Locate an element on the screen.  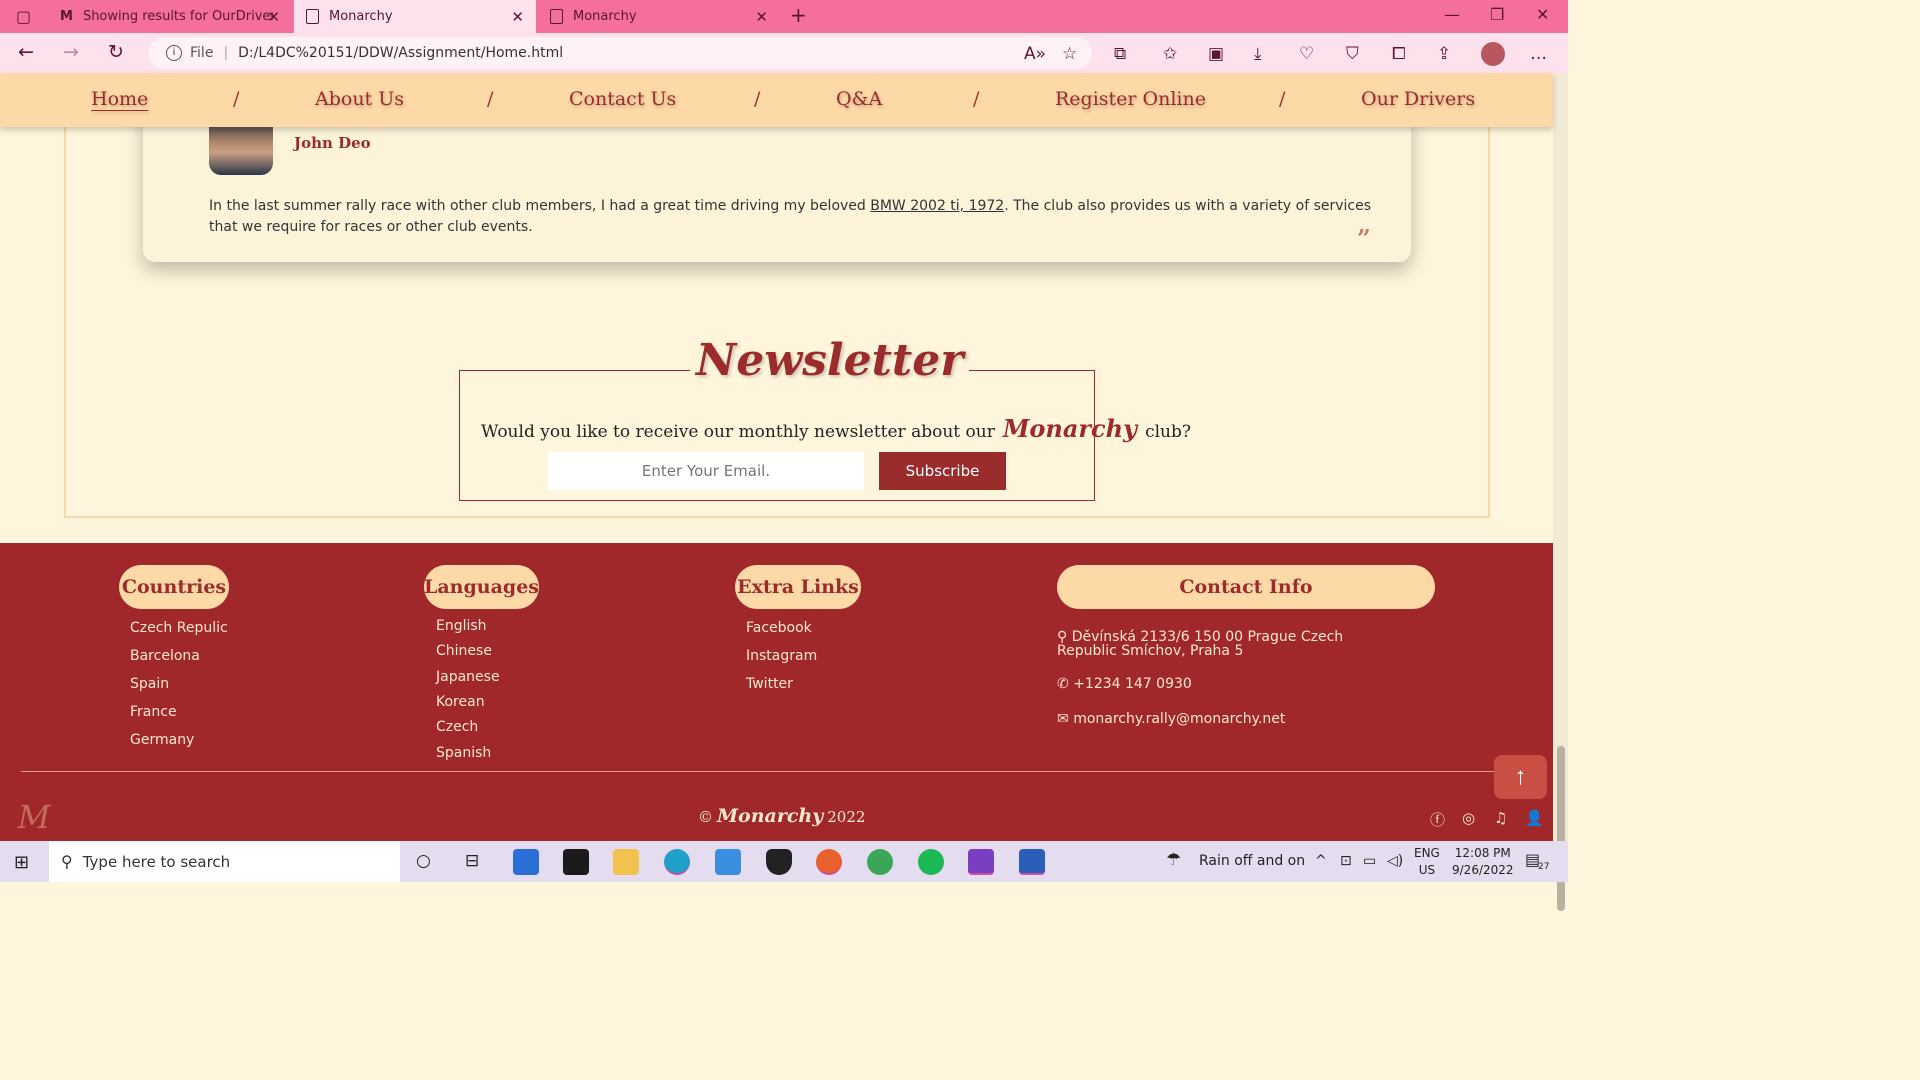
onenote-app-icon is located at coordinates (981, 862).